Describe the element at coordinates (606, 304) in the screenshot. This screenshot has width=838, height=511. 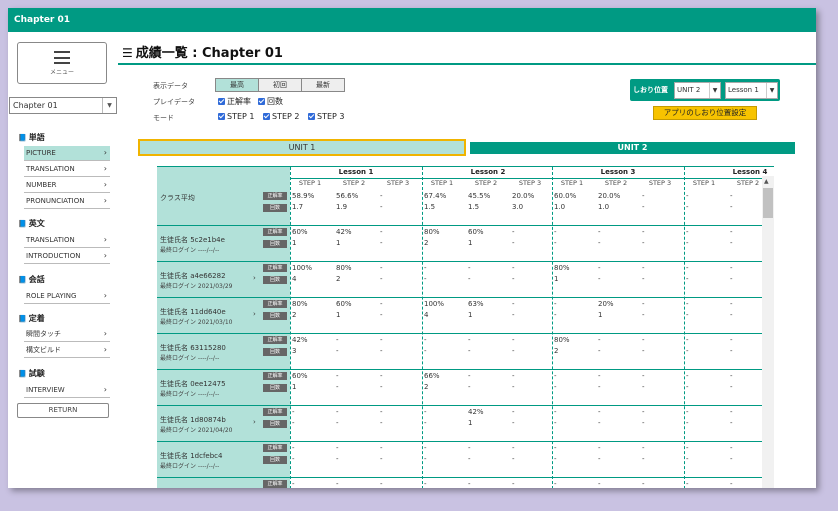
I see `accuracy-cell: 20%` at that location.